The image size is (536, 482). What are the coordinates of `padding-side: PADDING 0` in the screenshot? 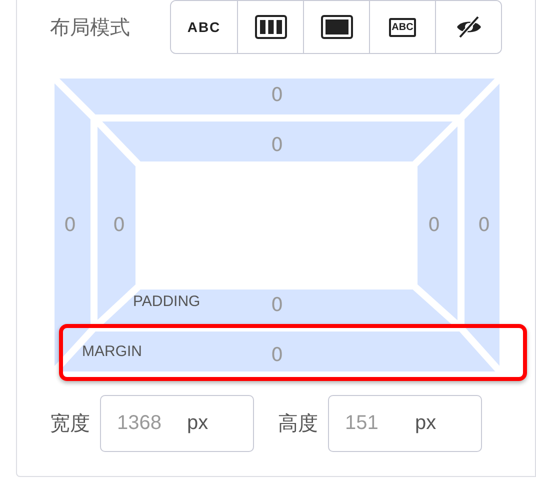 It's located at (277, 307).